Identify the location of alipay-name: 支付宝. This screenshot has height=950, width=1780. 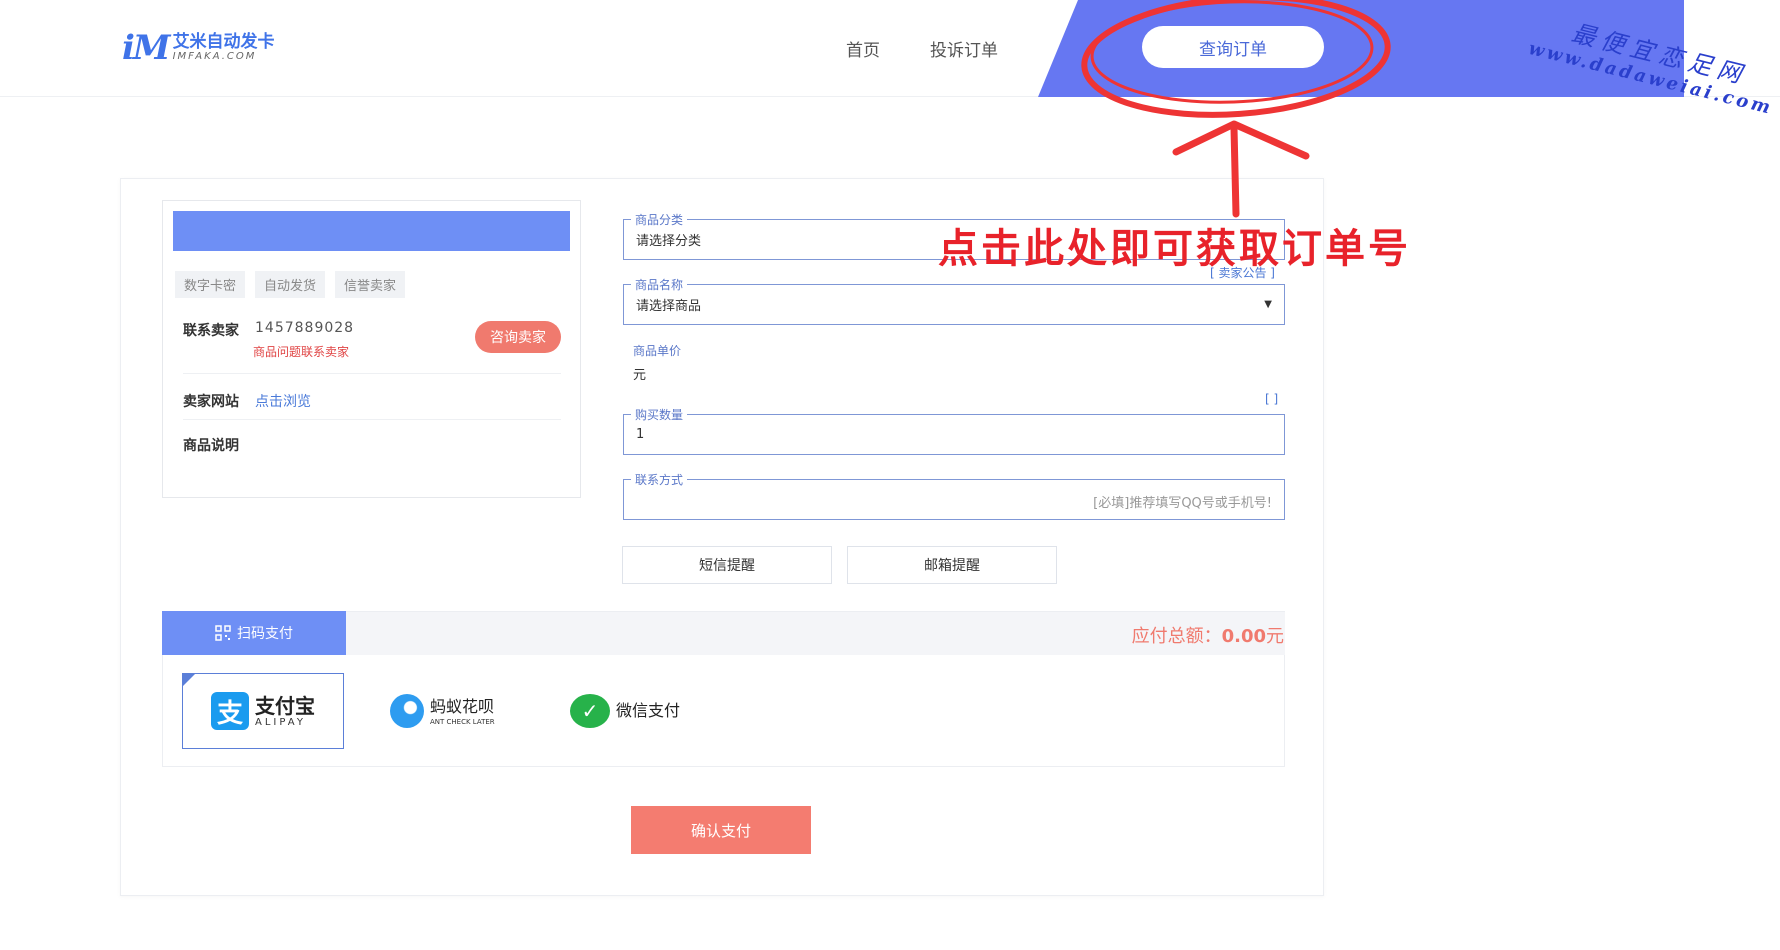
(285, 705).